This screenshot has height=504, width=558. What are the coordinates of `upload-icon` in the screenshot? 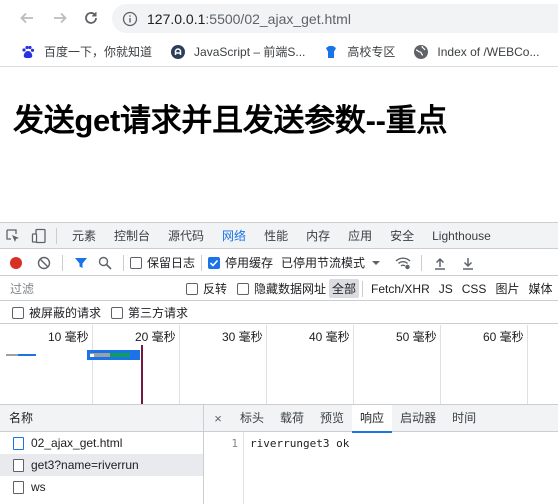 It's located at (440, 263).